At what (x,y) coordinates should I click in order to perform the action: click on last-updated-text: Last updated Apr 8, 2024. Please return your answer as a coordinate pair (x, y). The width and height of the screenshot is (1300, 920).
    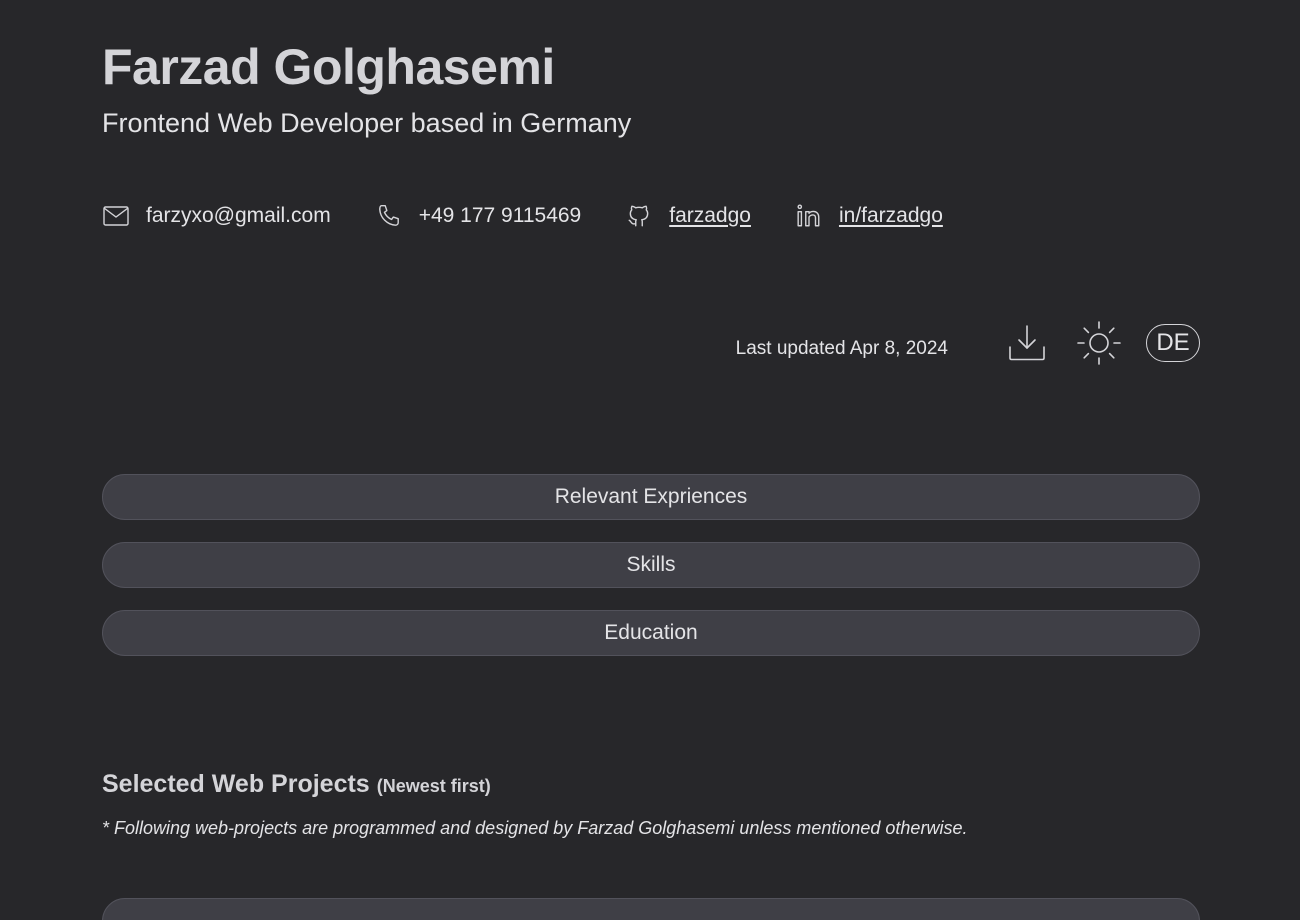
    Looking at the image, I should click on (841, 348).